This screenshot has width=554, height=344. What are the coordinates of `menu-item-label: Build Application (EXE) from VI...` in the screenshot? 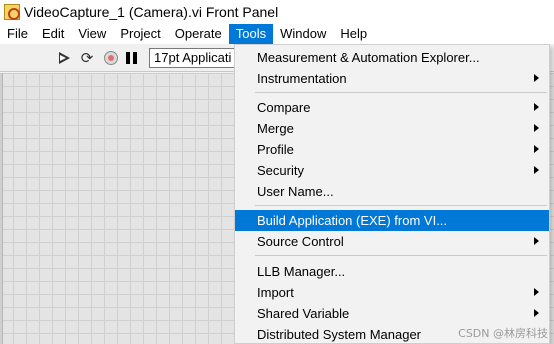 It's located at (352, 220).